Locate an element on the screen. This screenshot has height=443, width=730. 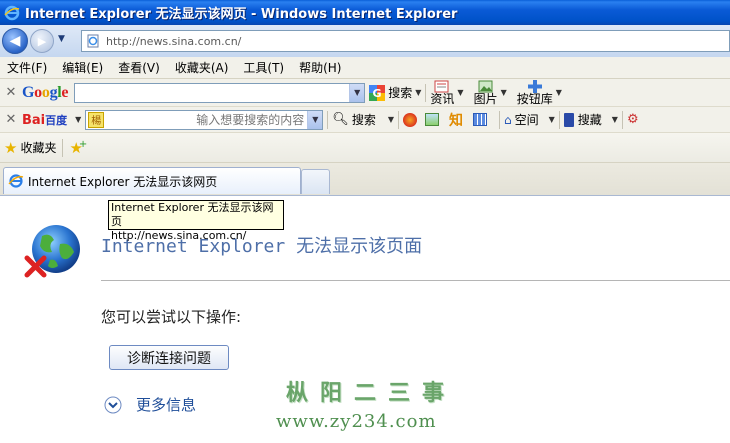
address-row: ◀ ▶ ▼ http://news.sina.com.cn/ is located at coordinates (365, 41).